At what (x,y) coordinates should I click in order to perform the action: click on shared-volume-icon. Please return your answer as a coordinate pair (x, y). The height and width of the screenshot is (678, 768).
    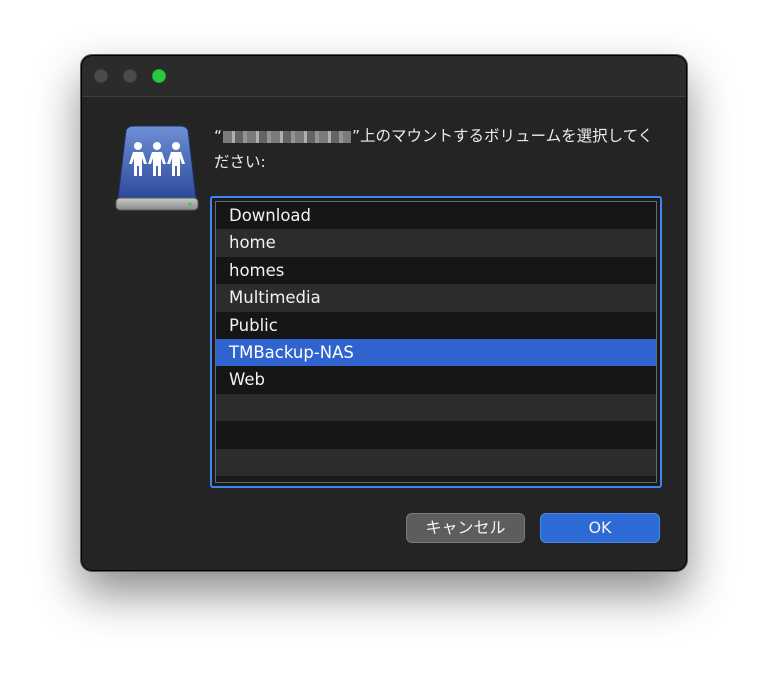
    Looking at the image, I should click on (157, 168).